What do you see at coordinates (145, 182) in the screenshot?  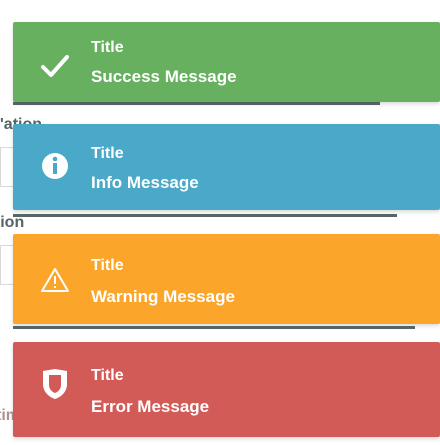 I see `toast-message: Info Message` at bounding box center [145, 182].